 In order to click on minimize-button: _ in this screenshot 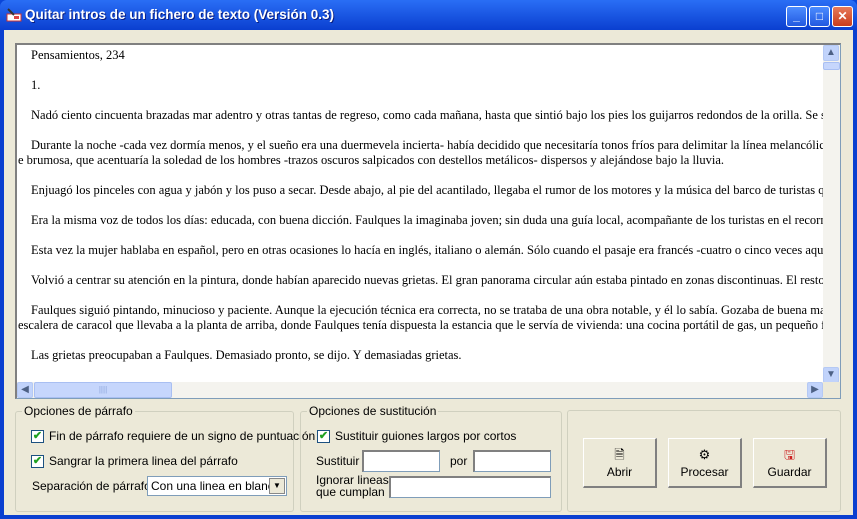, I will do `click(796, 16)`.